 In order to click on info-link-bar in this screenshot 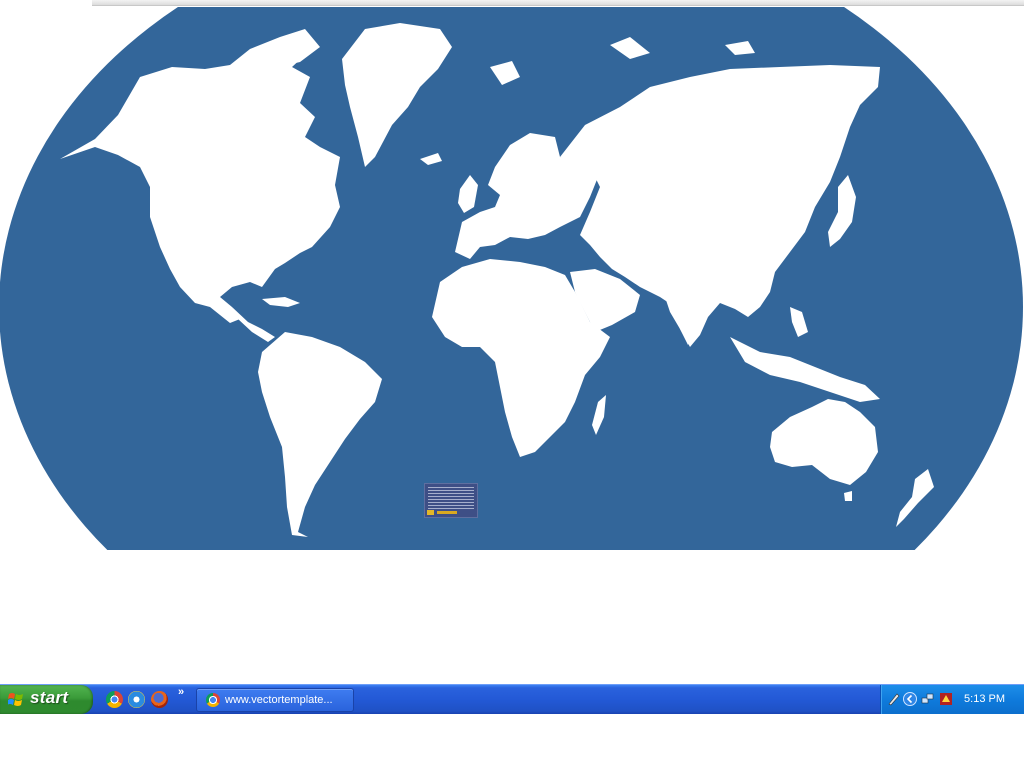, I will do `click(447, 512)`.